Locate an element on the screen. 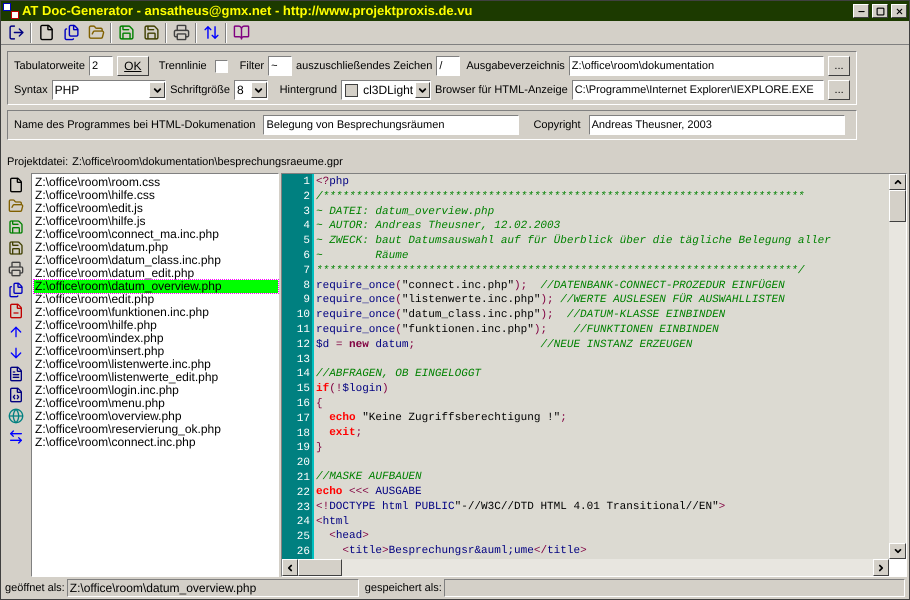 This screenshot has width=910, height=600. file-list-item: Z:\office\room\index.php is located at coordinates (156, 338).